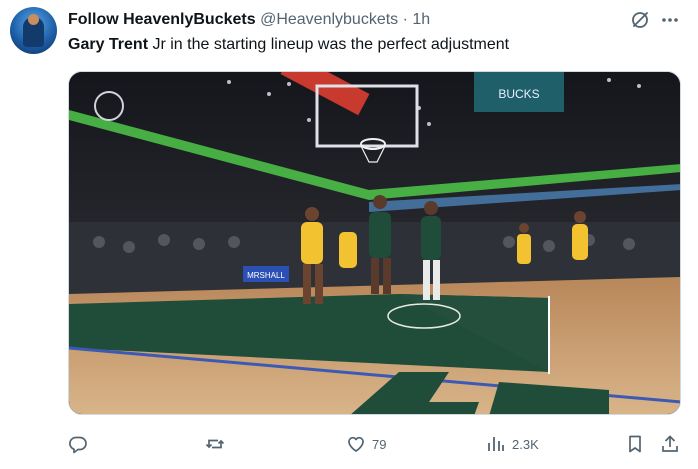 This screenshot has height=469, width=698. Describe the element at coordinates (108, 44) in the screenshot. I see `tweet-text-bold: Gary Trent` at that location.